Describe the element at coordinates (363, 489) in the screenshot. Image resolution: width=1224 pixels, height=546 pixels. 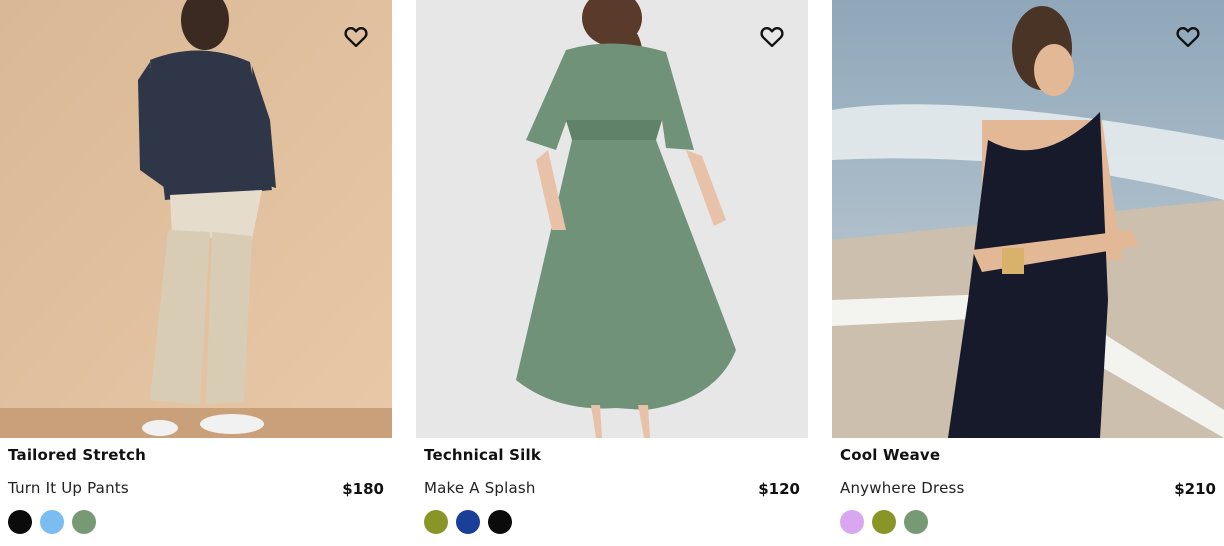
I see `product-price: $180` at that location.